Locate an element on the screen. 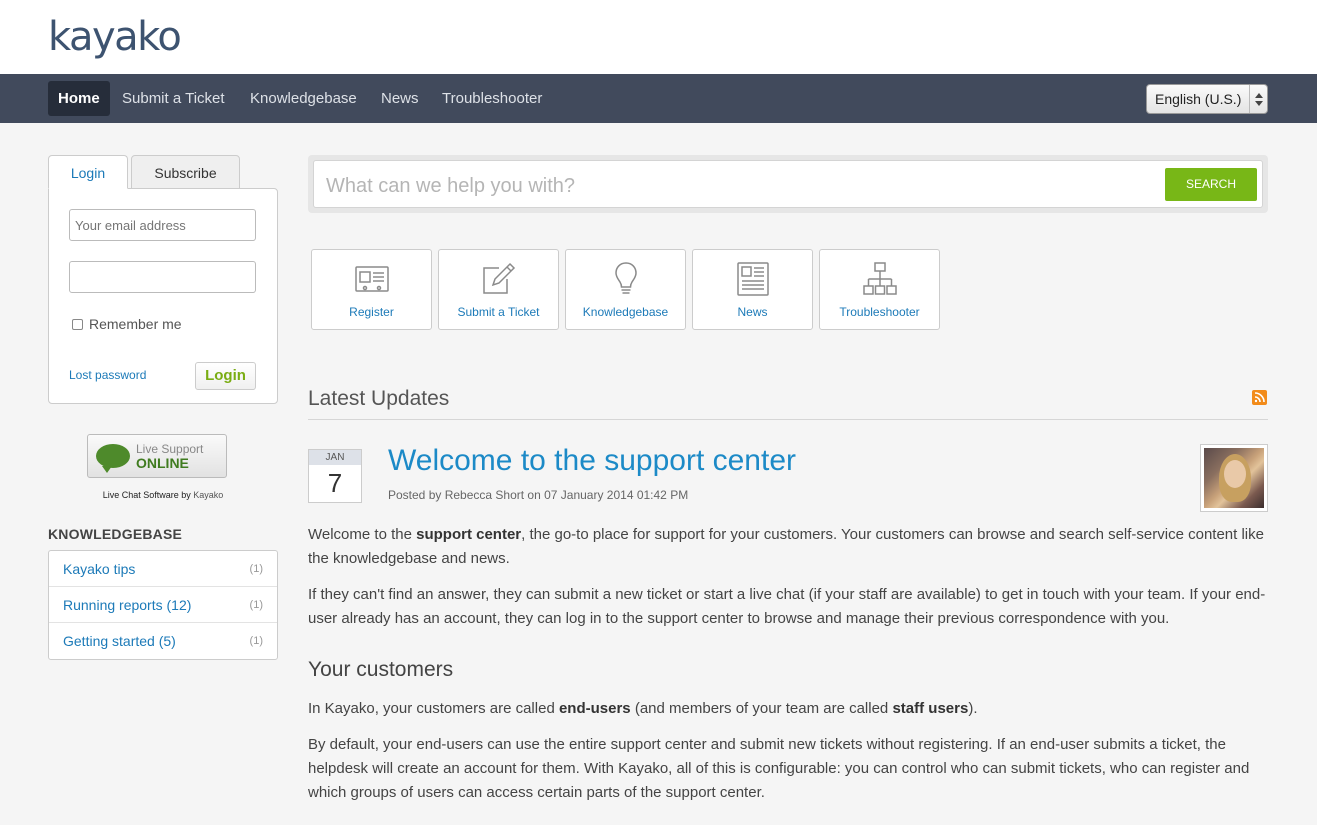 This screenshot has width=1317, height=825. list-item: Running reports (12) (1) is located at coordinates (163, 605).